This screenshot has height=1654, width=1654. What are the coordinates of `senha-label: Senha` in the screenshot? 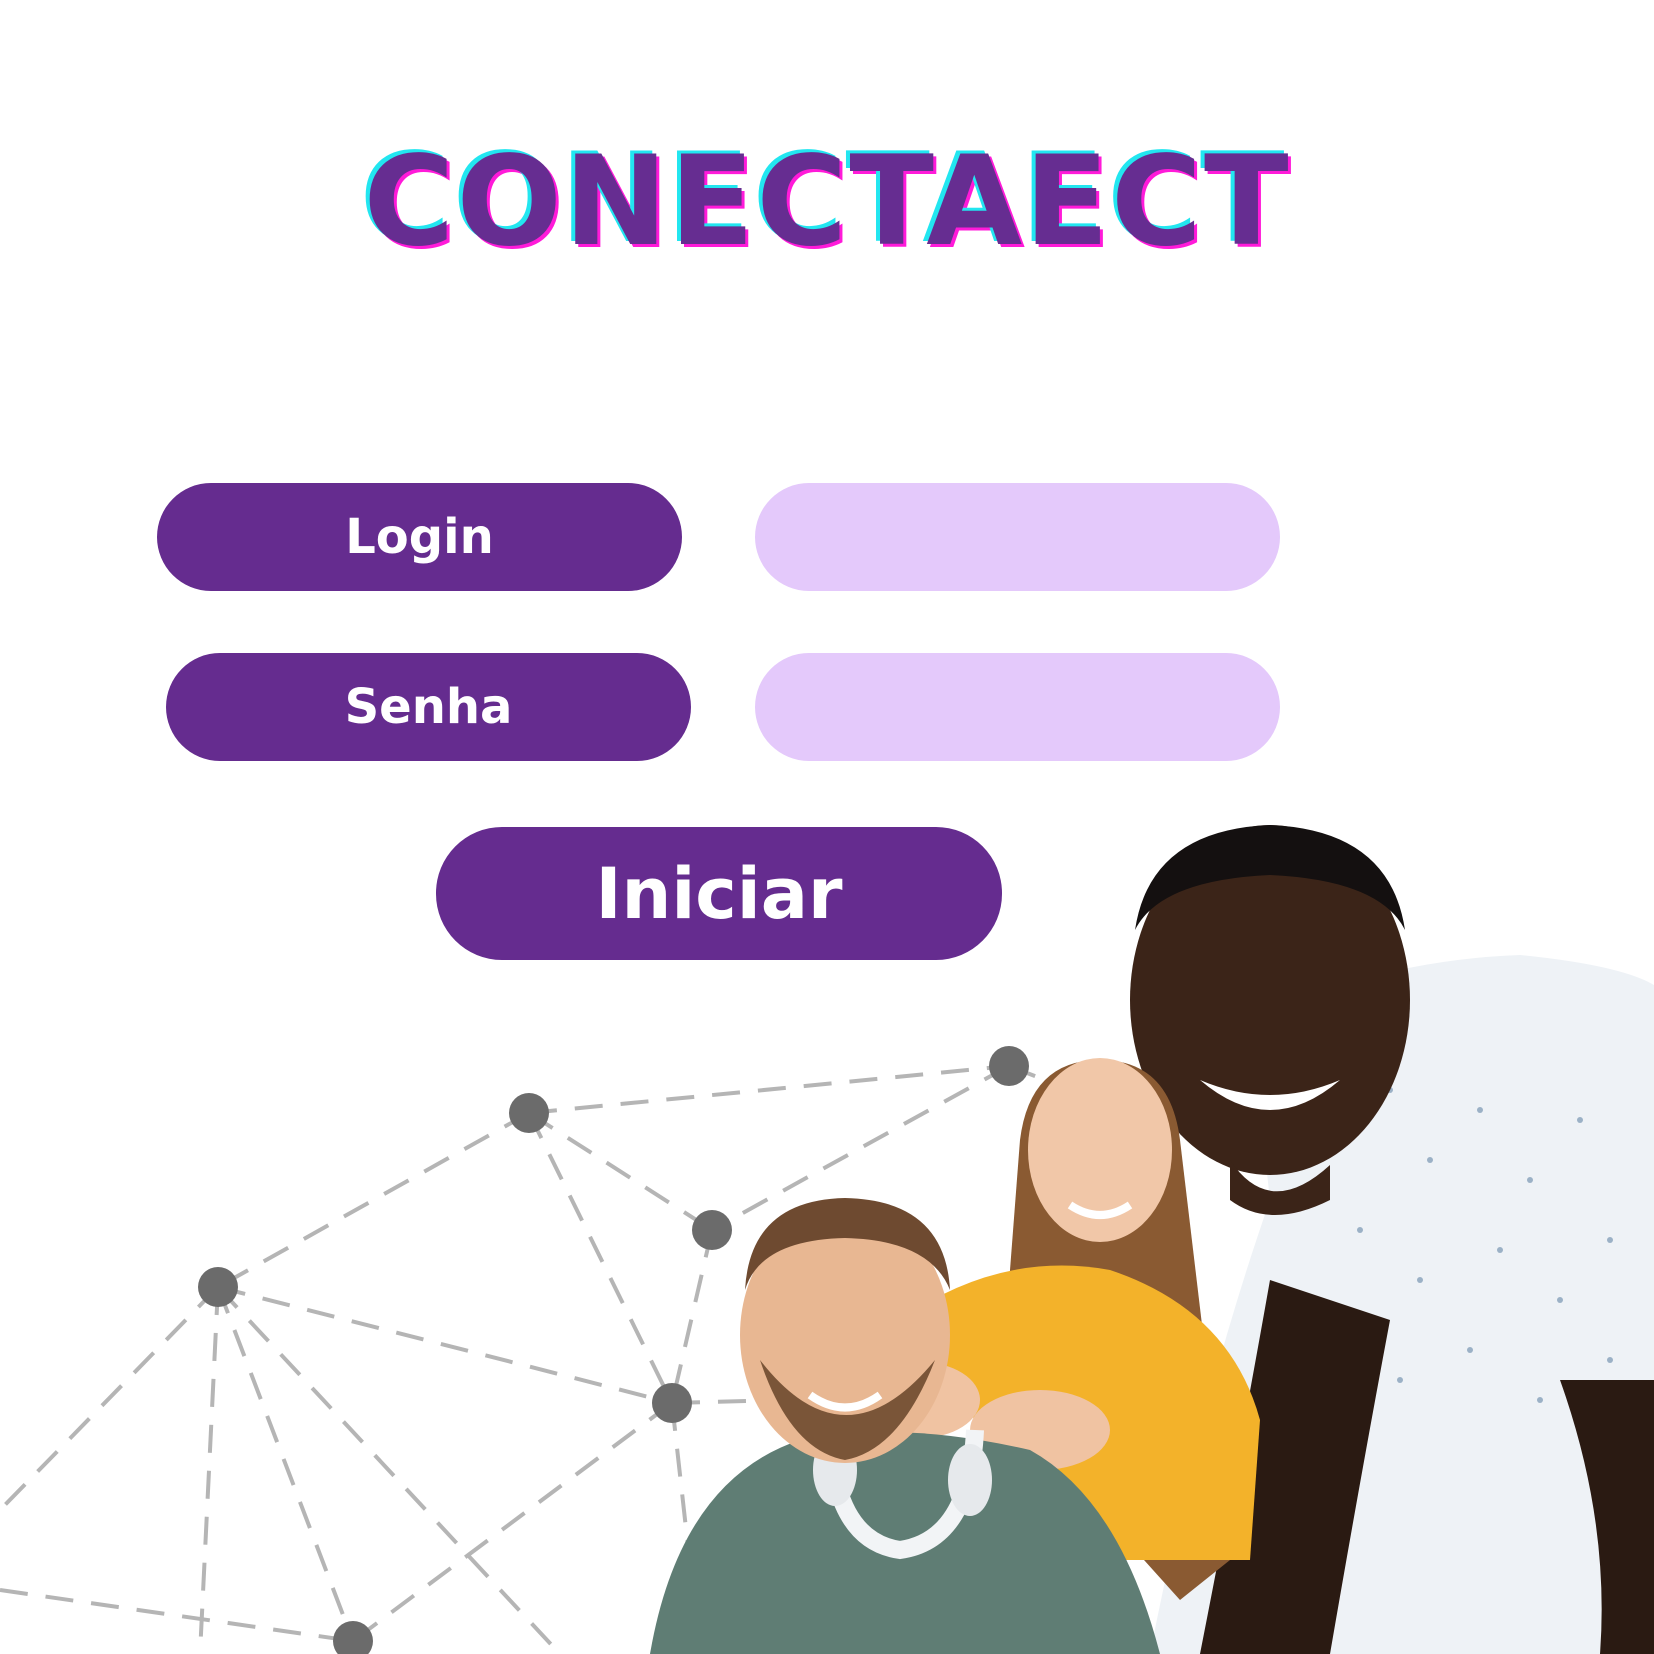 It's located at (428, 707).